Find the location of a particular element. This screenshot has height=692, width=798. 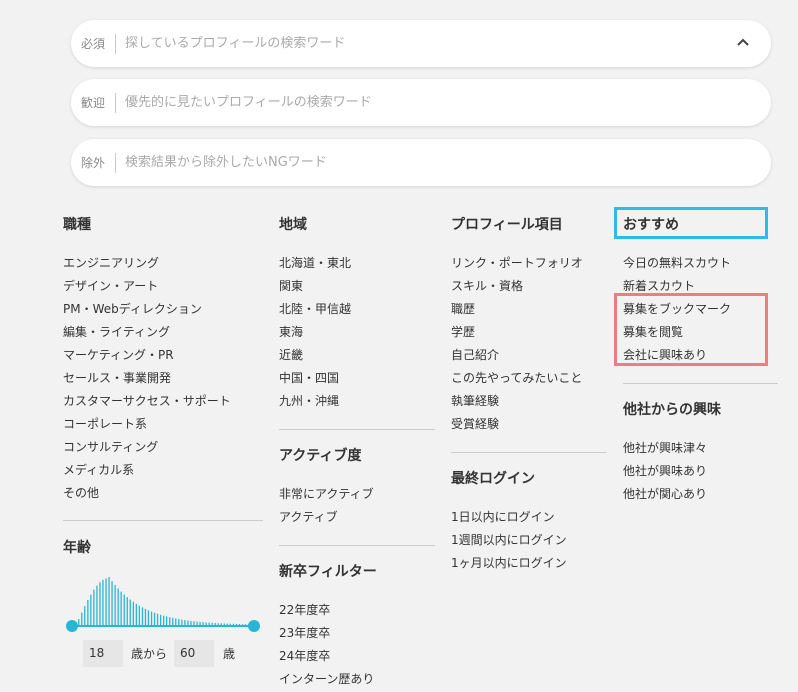

profile-item: 受賞経験 is located at coordinates (517, 424).